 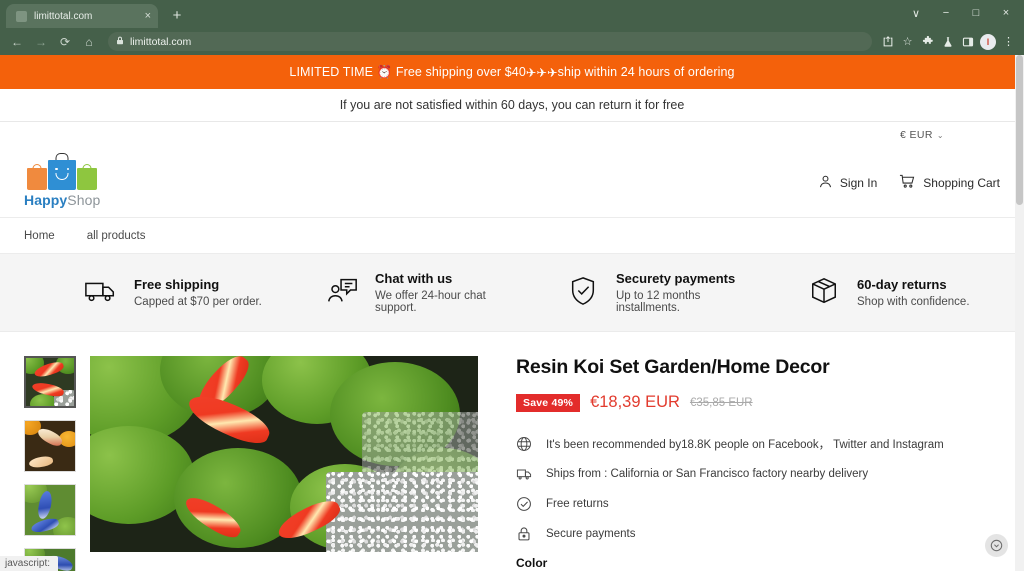 I want to click on original-price: €35,85 EUR, so click(x=721, y=402).